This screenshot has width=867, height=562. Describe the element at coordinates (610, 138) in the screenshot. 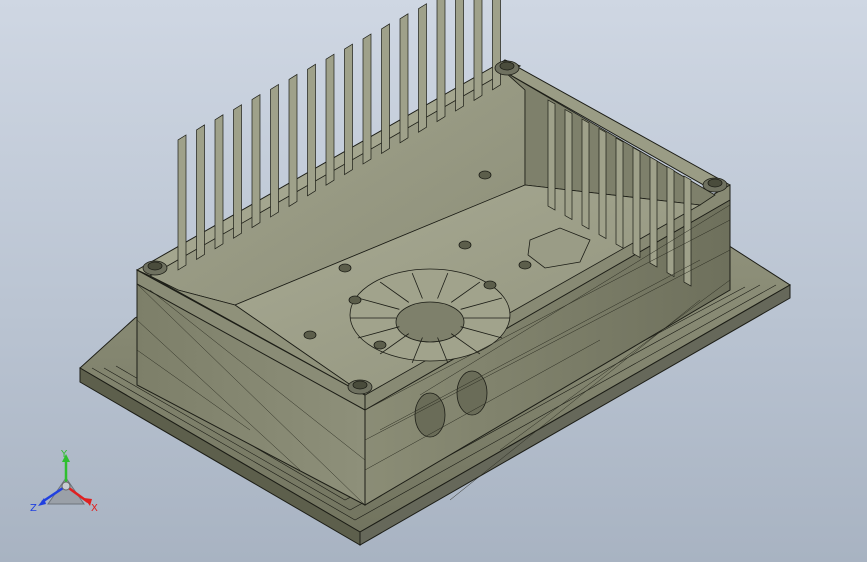

I see `inner-back-right-wall` at that location.